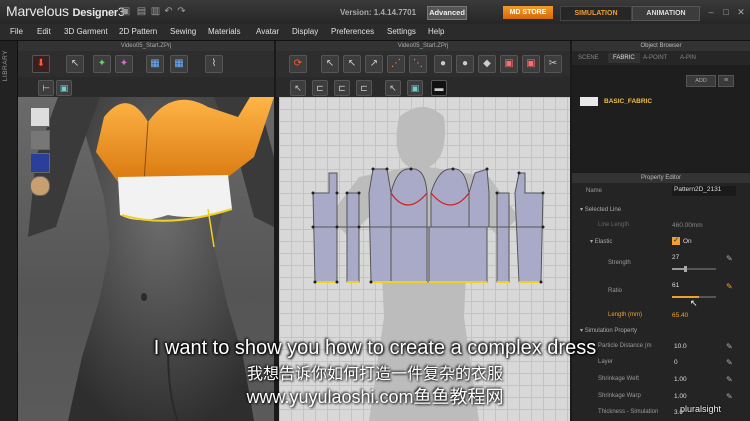  Describe the element at coordinates (711, 12) in the screenshot. I see `minimize-icon: –` at that location.